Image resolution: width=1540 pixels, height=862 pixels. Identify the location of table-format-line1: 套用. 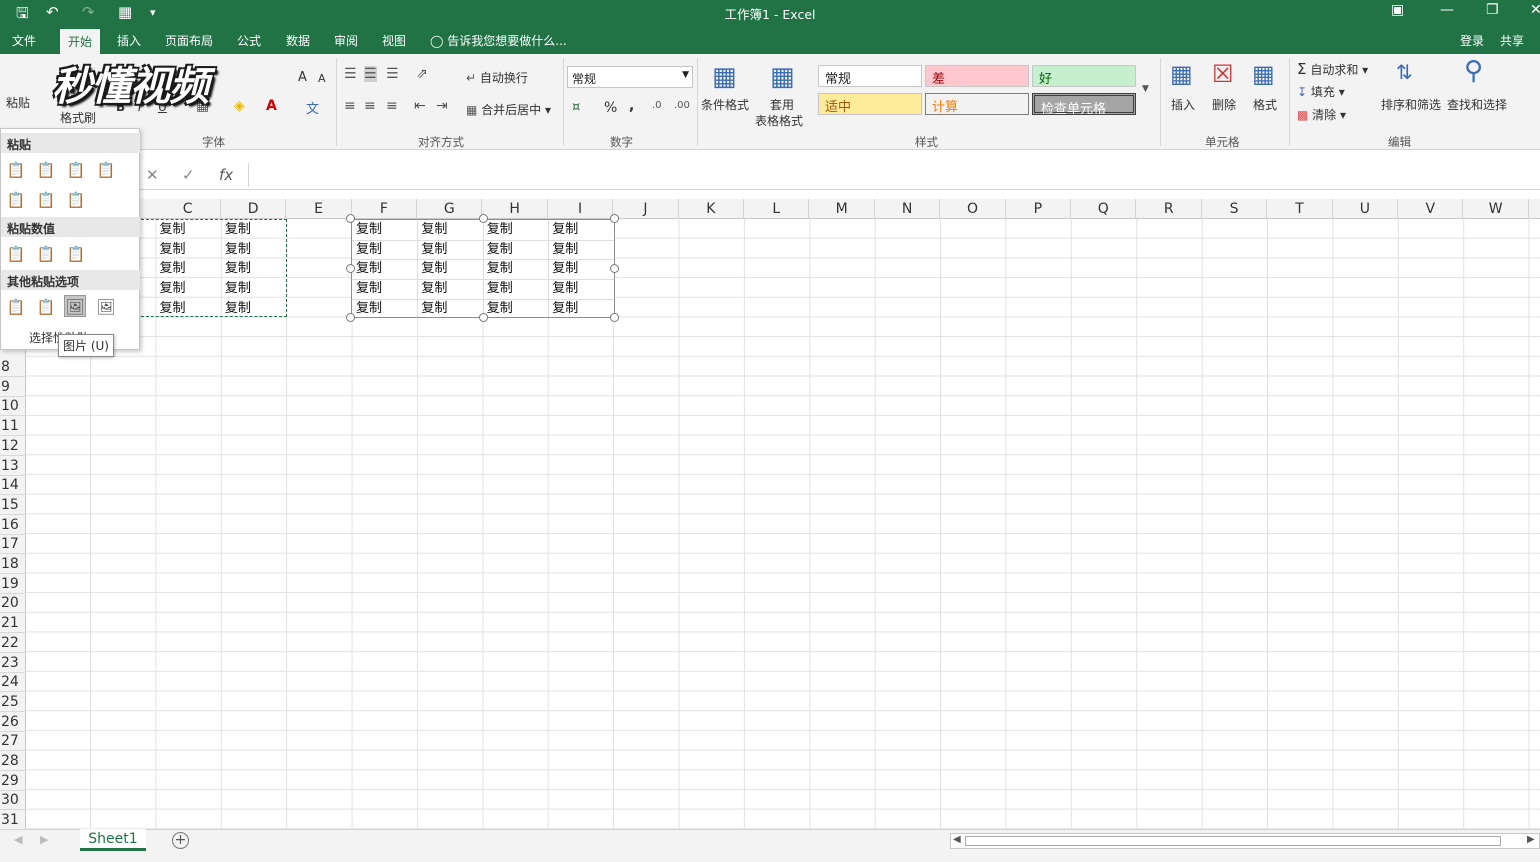
(782, 104).